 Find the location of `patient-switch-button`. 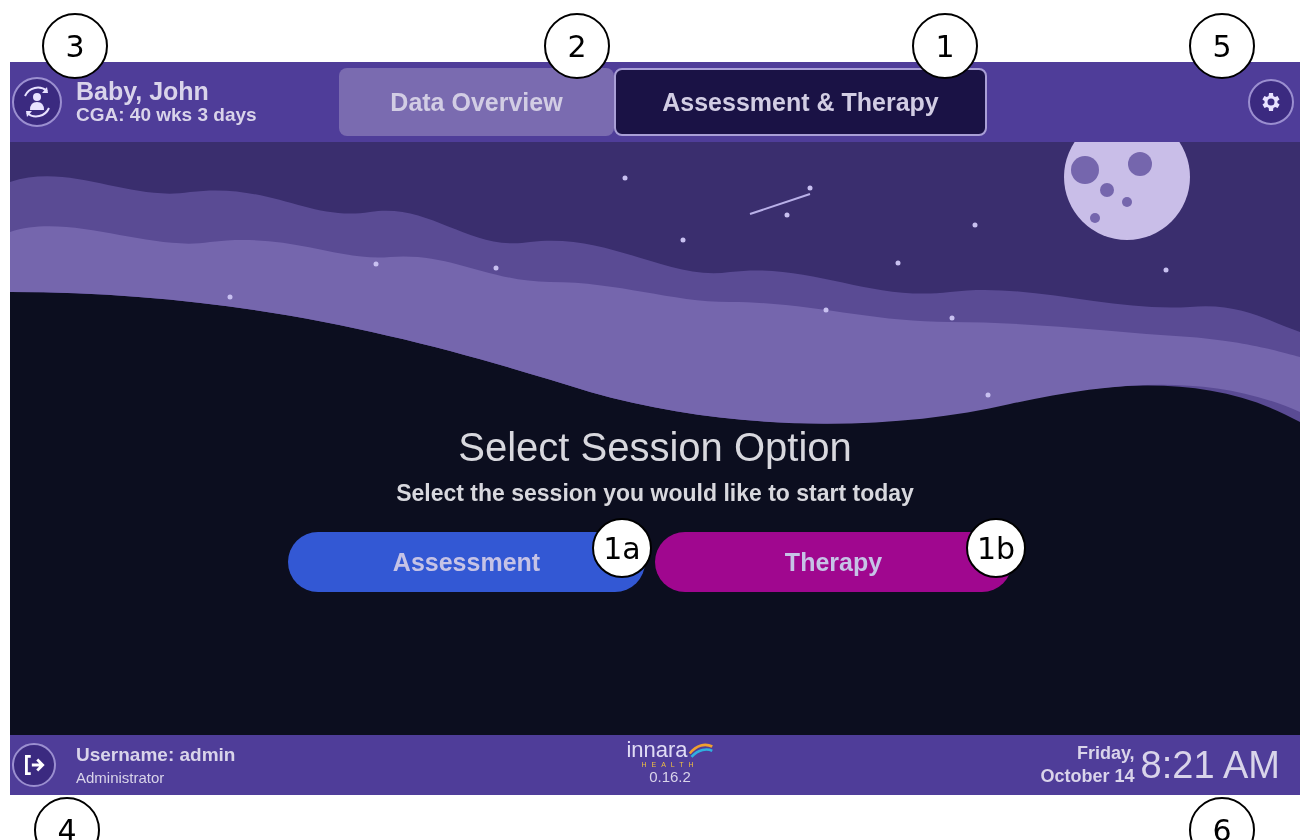

patient-switch-button is located at coordinates (37, 102).